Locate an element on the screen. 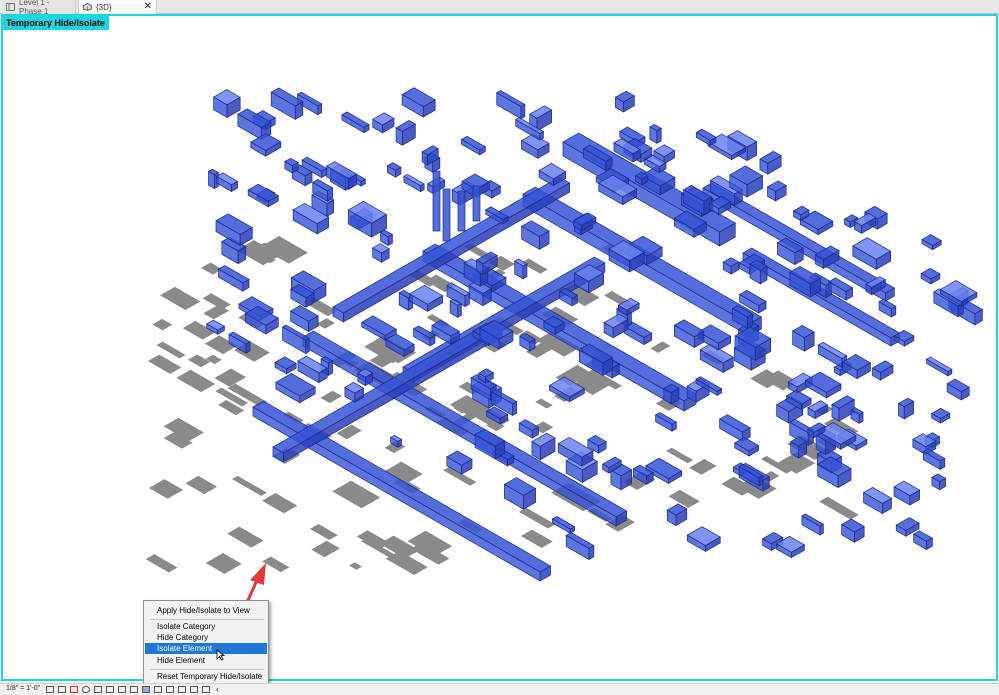 The image size is (999, 695). view-tab-bar: Level 1 - Phase 1 {3D} ✕ is located at coordinates (499, 8).